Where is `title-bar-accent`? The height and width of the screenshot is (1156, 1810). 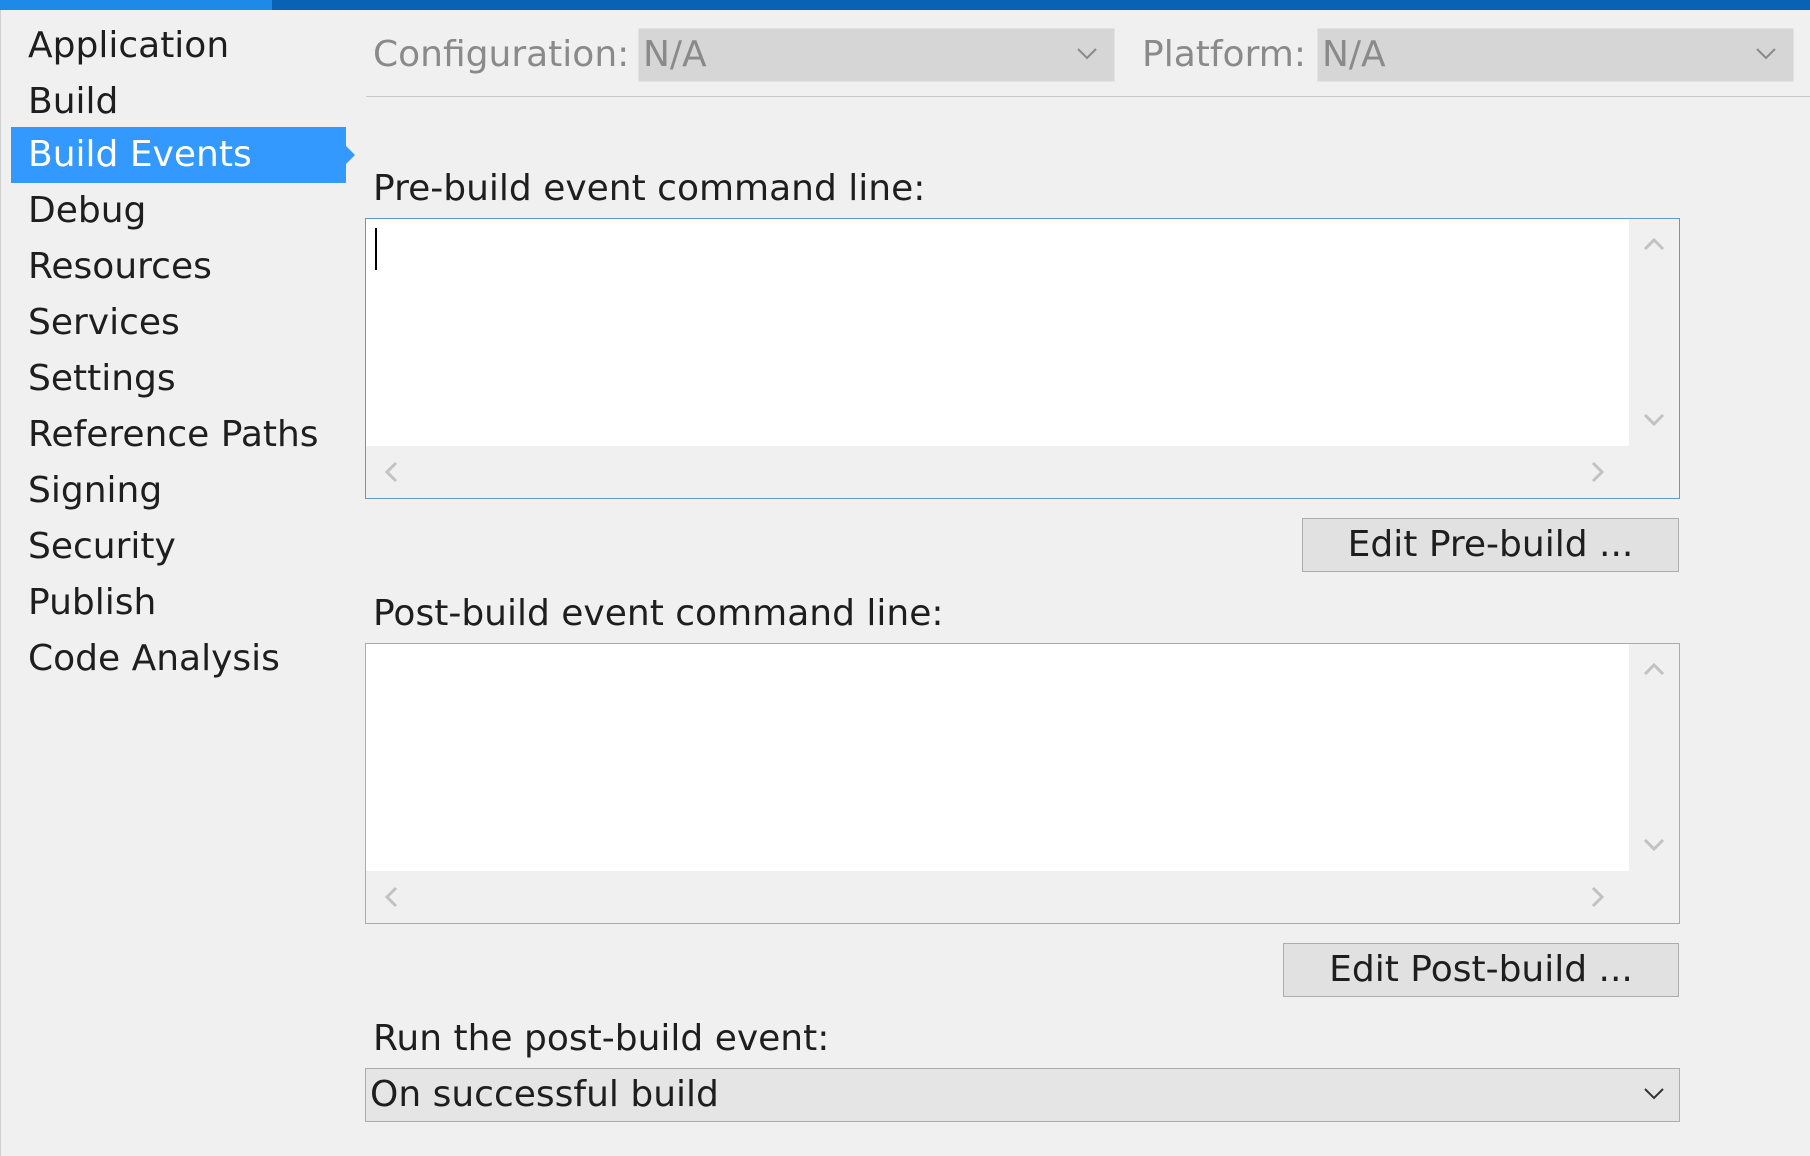
title-bar-accent is located at coordinates (136, 5).